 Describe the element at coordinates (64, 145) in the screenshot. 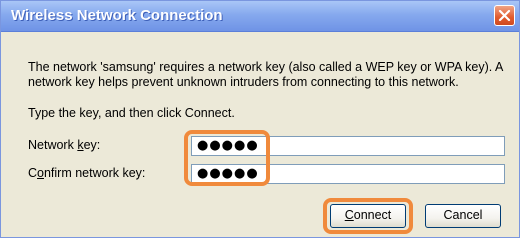

I see `network-key-label: Network key:` at that location.